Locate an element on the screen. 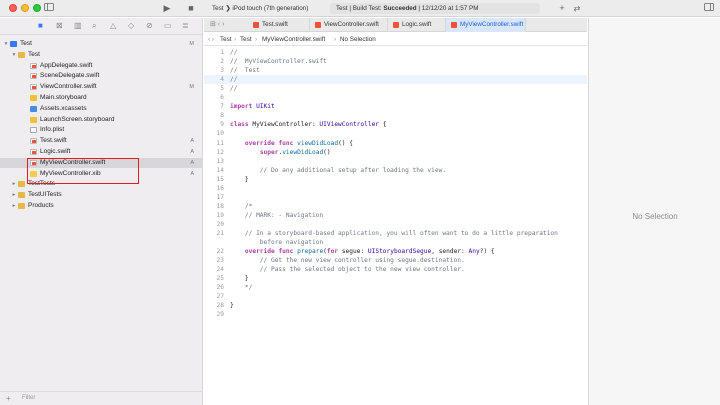  sidebar-toggle-icon is located at coordinates (49, 8).